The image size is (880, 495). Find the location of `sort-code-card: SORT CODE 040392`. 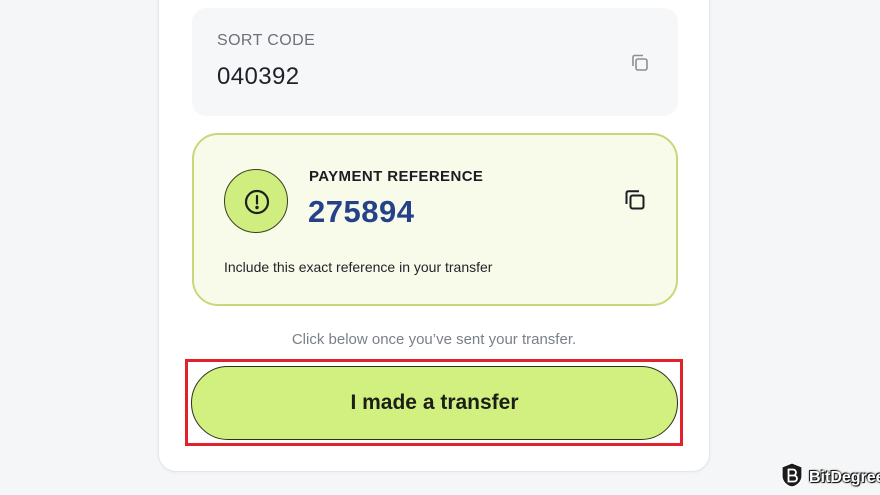

sort-code-card: SORT CODE 040392 is located at coordinates (435, 62).